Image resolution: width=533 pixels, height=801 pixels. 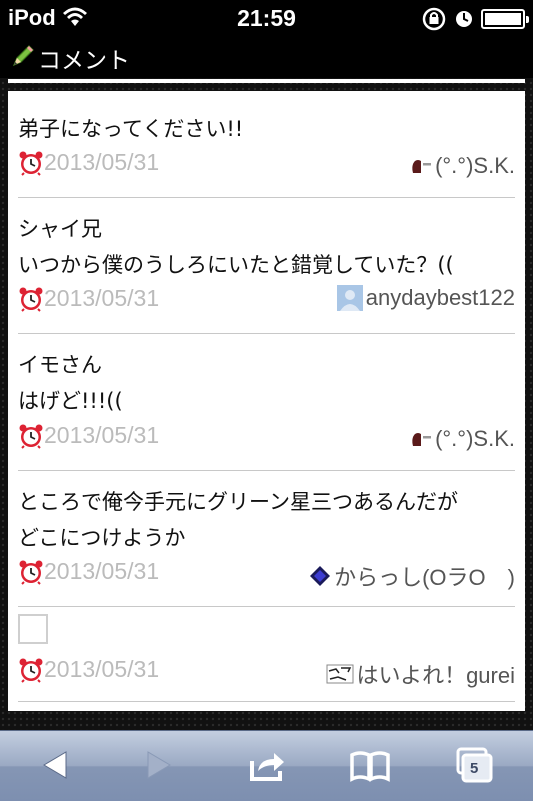 What do you see at coordinates (349, 298) in the screenshot?
I see `default-user-avatar-icon` at bounding box center [349, 298].